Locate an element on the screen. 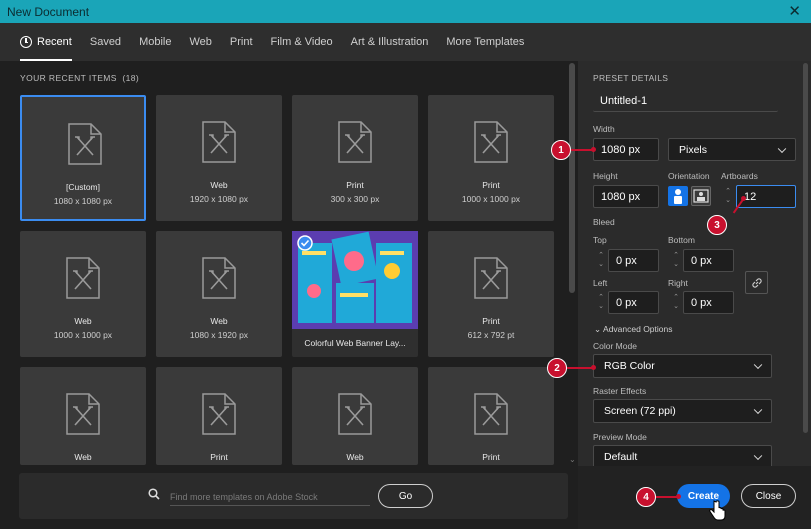  color-mode-dropdown: RGB Color is located at coordinates (682, 366).